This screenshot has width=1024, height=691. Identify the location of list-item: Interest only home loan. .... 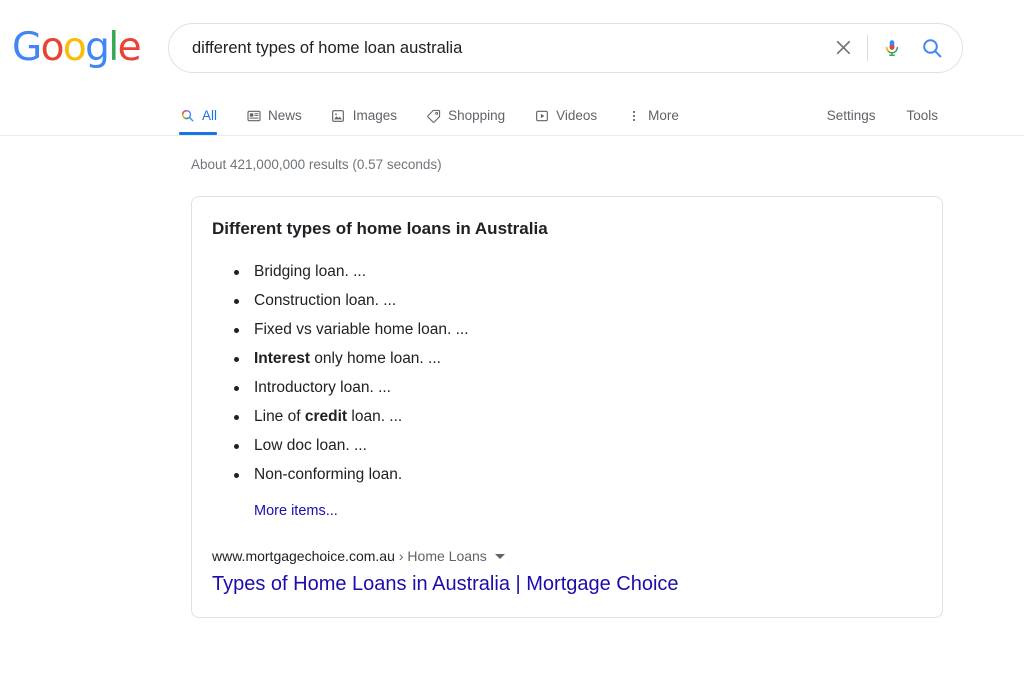
(578, 358).